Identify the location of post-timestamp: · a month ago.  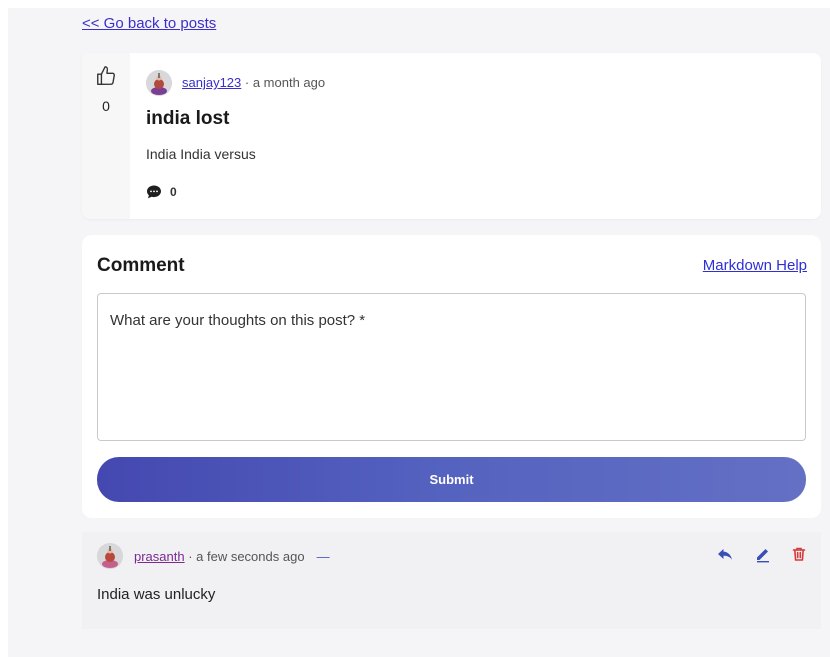
(283, 82).